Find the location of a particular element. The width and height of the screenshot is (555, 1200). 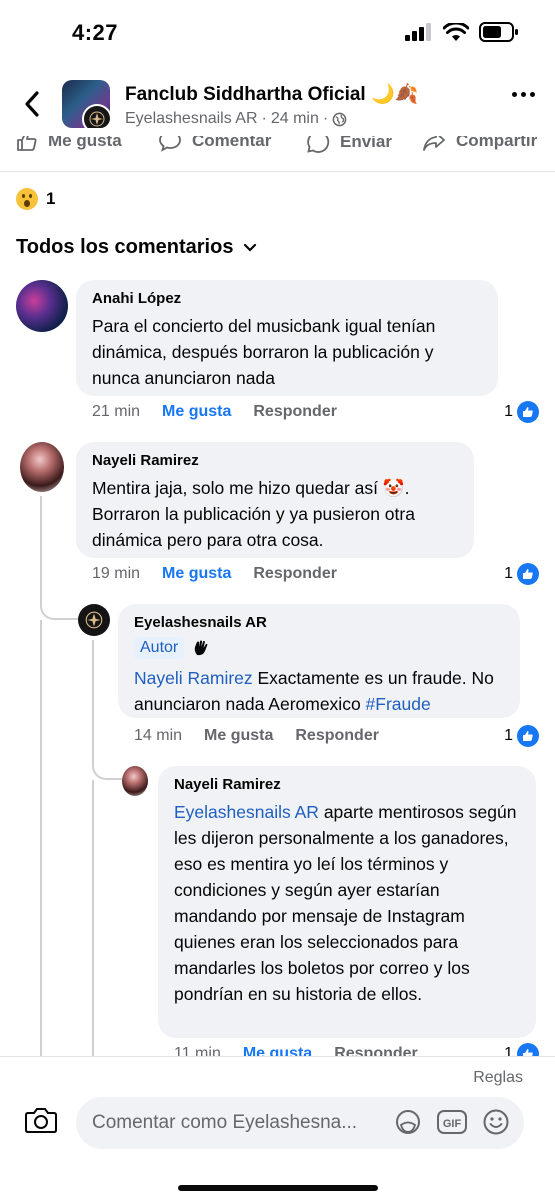

send-action-label: Enviar is located at coordinates (366, 143).